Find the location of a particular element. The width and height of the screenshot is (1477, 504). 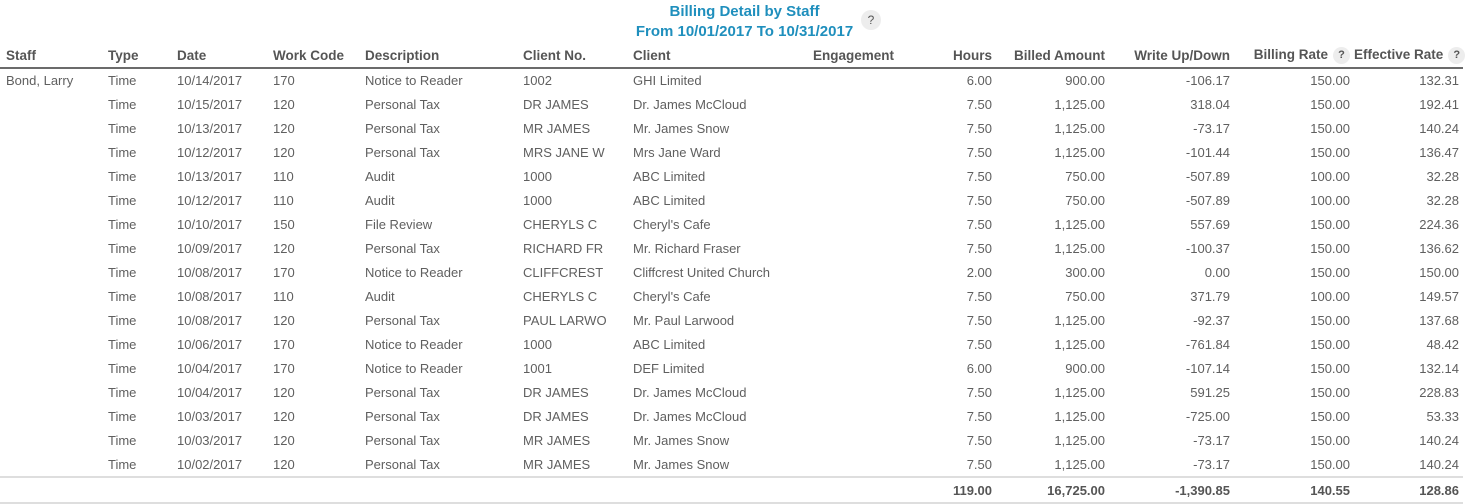

cell-description: Audit is located at coordinates (380, 176).